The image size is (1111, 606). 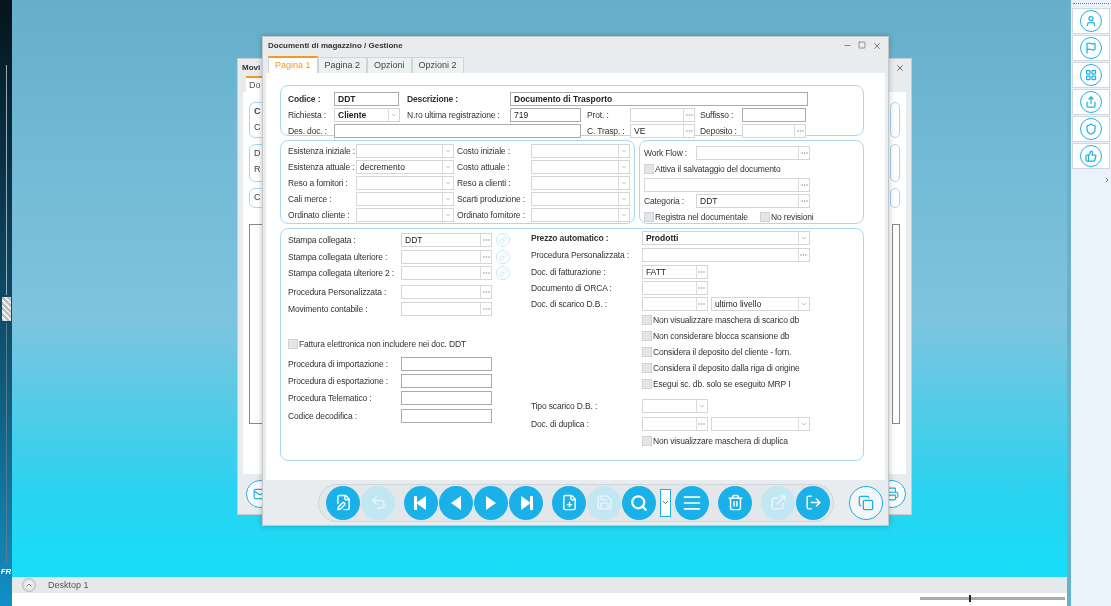 I want to click on zoom-slider, so click(x=992, y=598).